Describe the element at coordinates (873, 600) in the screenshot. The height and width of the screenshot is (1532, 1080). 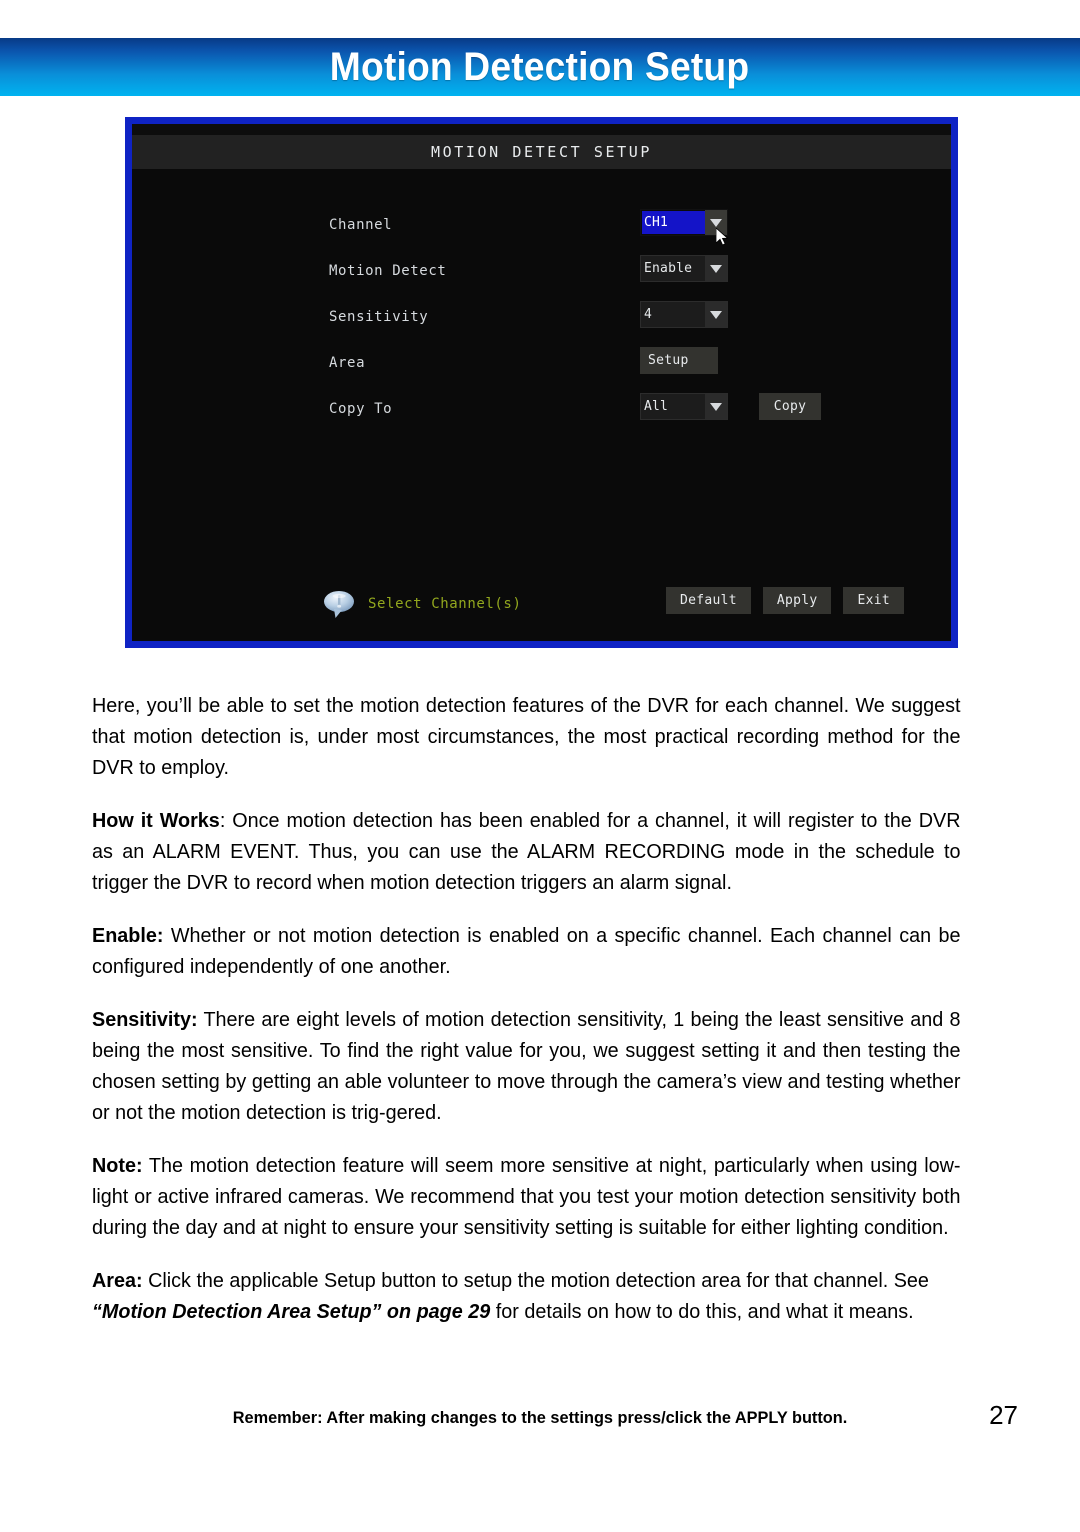
I see `exit-button: Exit` at that location.